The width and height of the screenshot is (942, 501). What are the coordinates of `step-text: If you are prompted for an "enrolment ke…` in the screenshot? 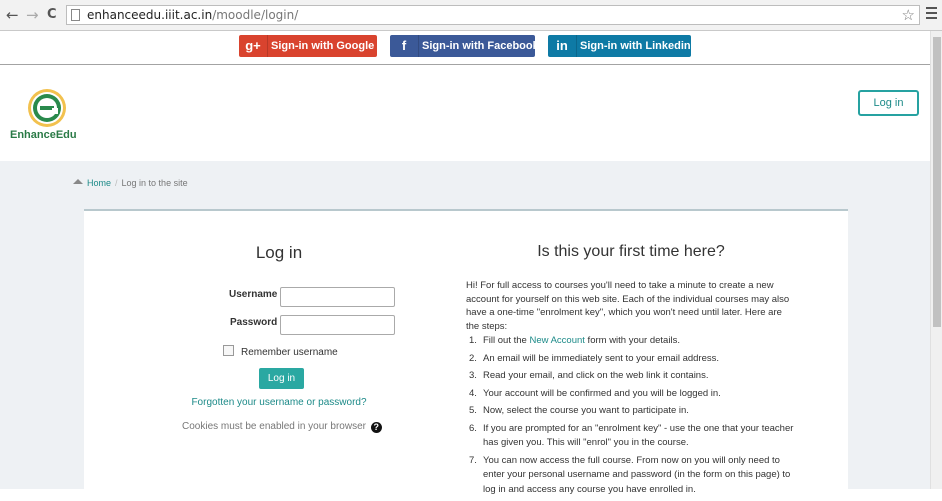 It's located at (638, 435).